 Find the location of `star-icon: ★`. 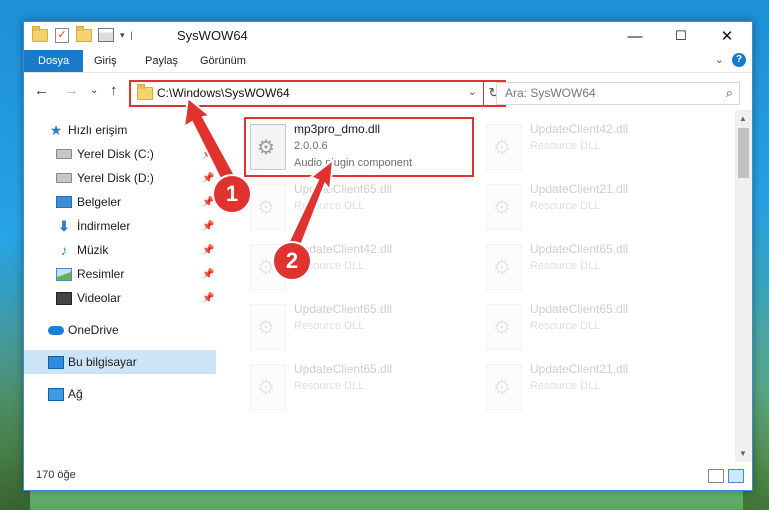

star-icon: ★ is located at coordinates (56, 129).